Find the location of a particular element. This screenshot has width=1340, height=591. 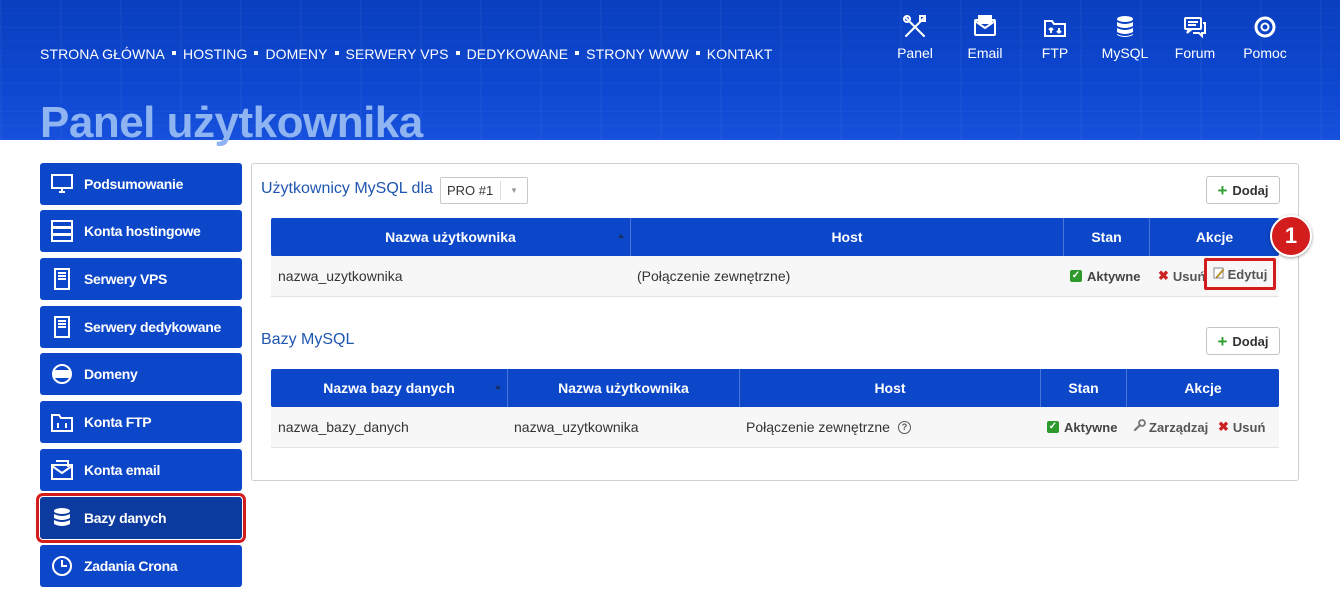

sidebar-item-hosting-accounts: Konta hostingowe is located at coordinates (141, 231).